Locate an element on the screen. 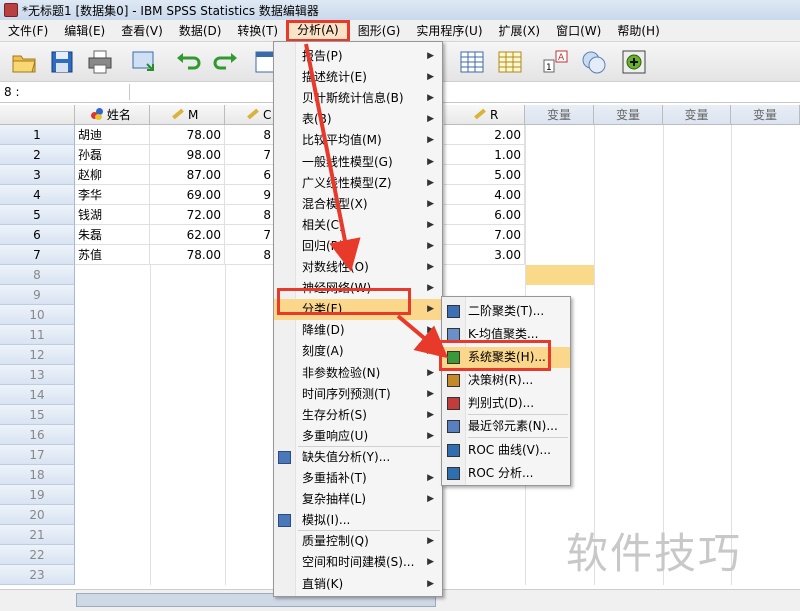  column-header-c: C is located at coordinates (250, 115).